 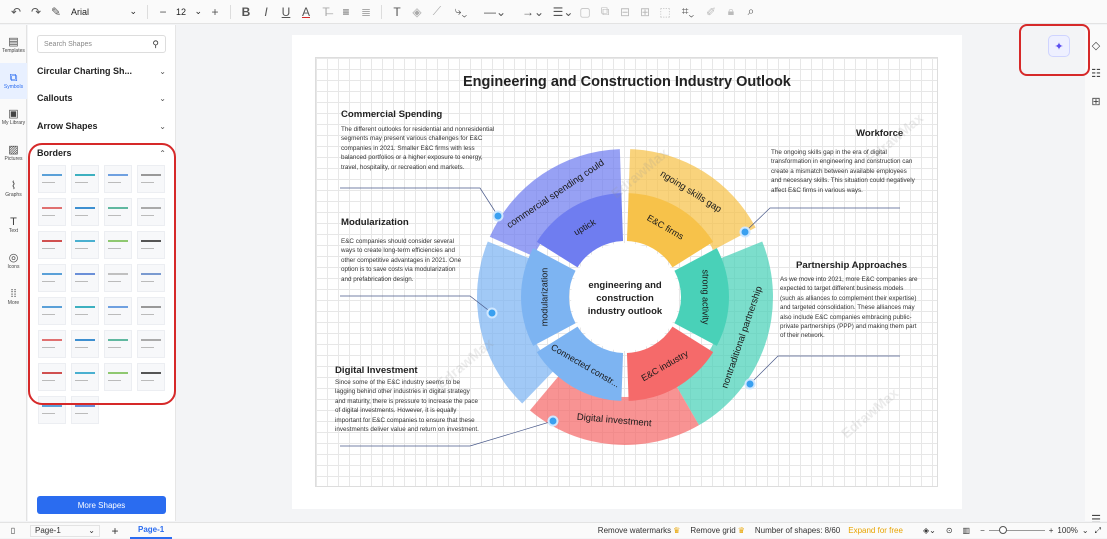 What do you see at coordinates (375, 222) in the screenshot?
I see `section-heading: Modularization` at bounding box center [375, 222].